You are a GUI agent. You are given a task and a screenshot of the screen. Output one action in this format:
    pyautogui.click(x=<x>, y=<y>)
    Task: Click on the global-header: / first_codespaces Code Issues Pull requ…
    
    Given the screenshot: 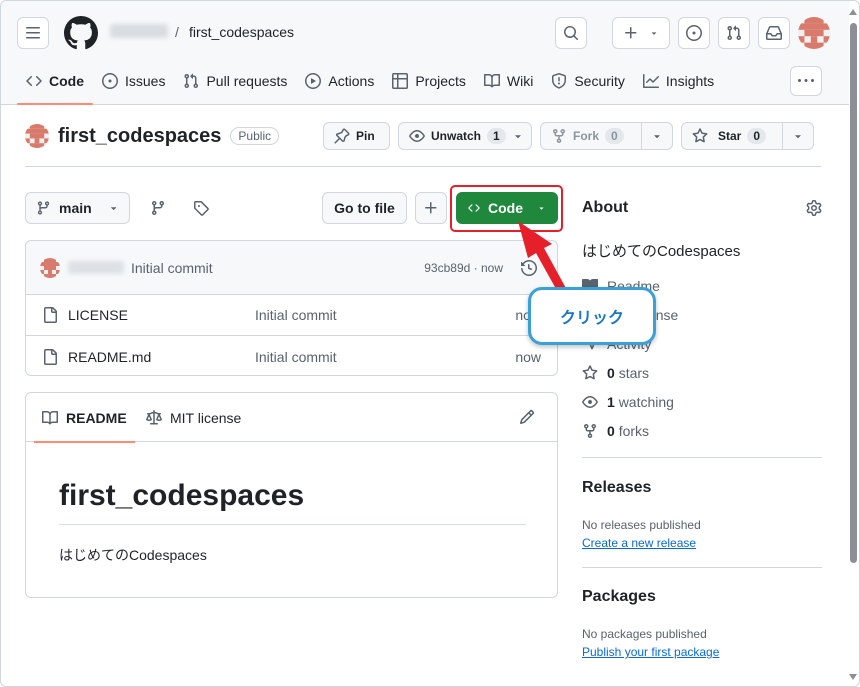 What is the action you would take?
    pyautogui.click(x=425, y=53)
    